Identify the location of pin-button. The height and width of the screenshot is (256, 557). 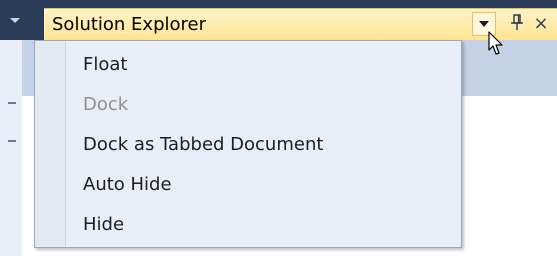
(517, 24).